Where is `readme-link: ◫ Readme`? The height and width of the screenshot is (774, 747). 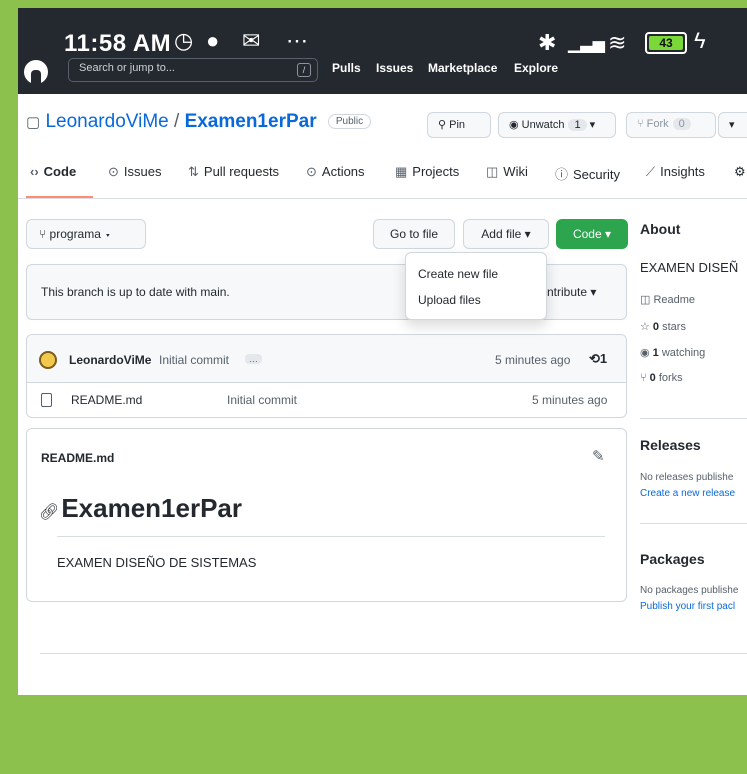 readme-link: ◫ Readme is located at coordinates (667, 299).